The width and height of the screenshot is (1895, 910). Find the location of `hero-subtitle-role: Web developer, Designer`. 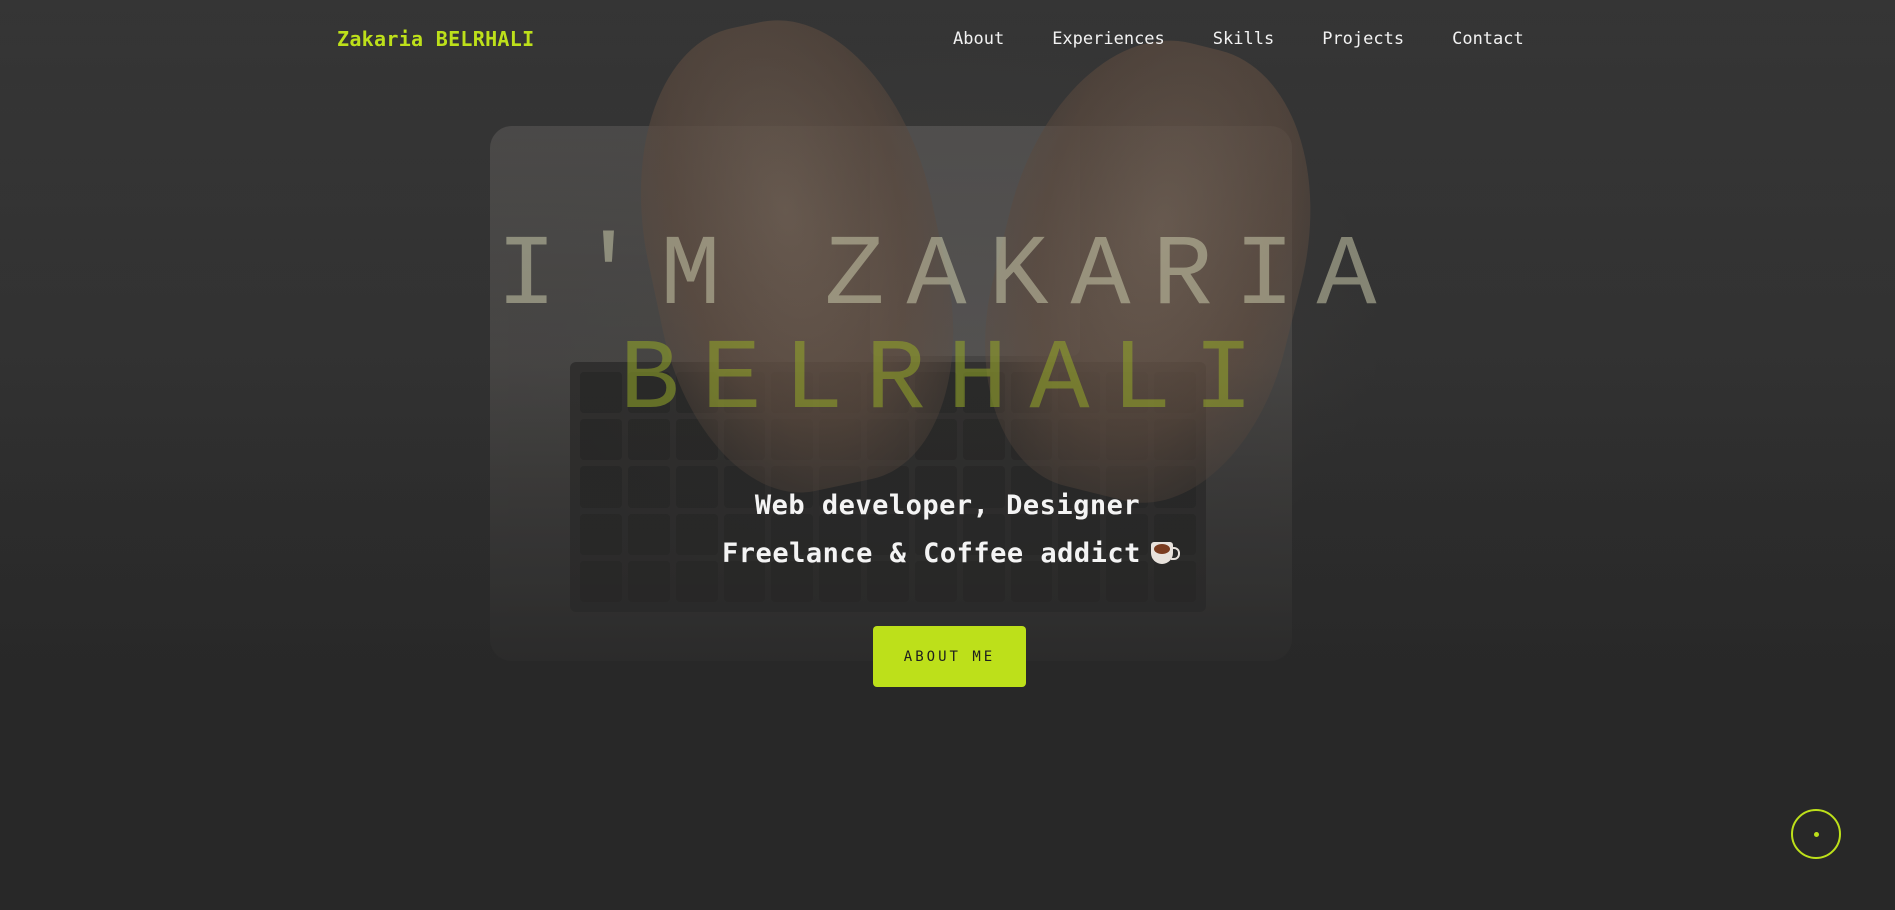

hero-subtitle-role: Web developer, Designer is located at coordinates (947, 505).